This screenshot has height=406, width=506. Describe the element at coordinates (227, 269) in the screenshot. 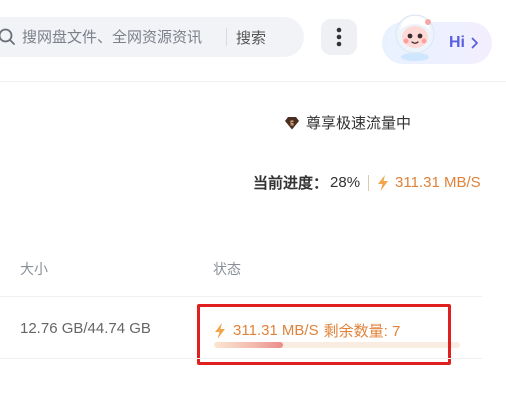

I see `column-header-status: 状态` at that location.